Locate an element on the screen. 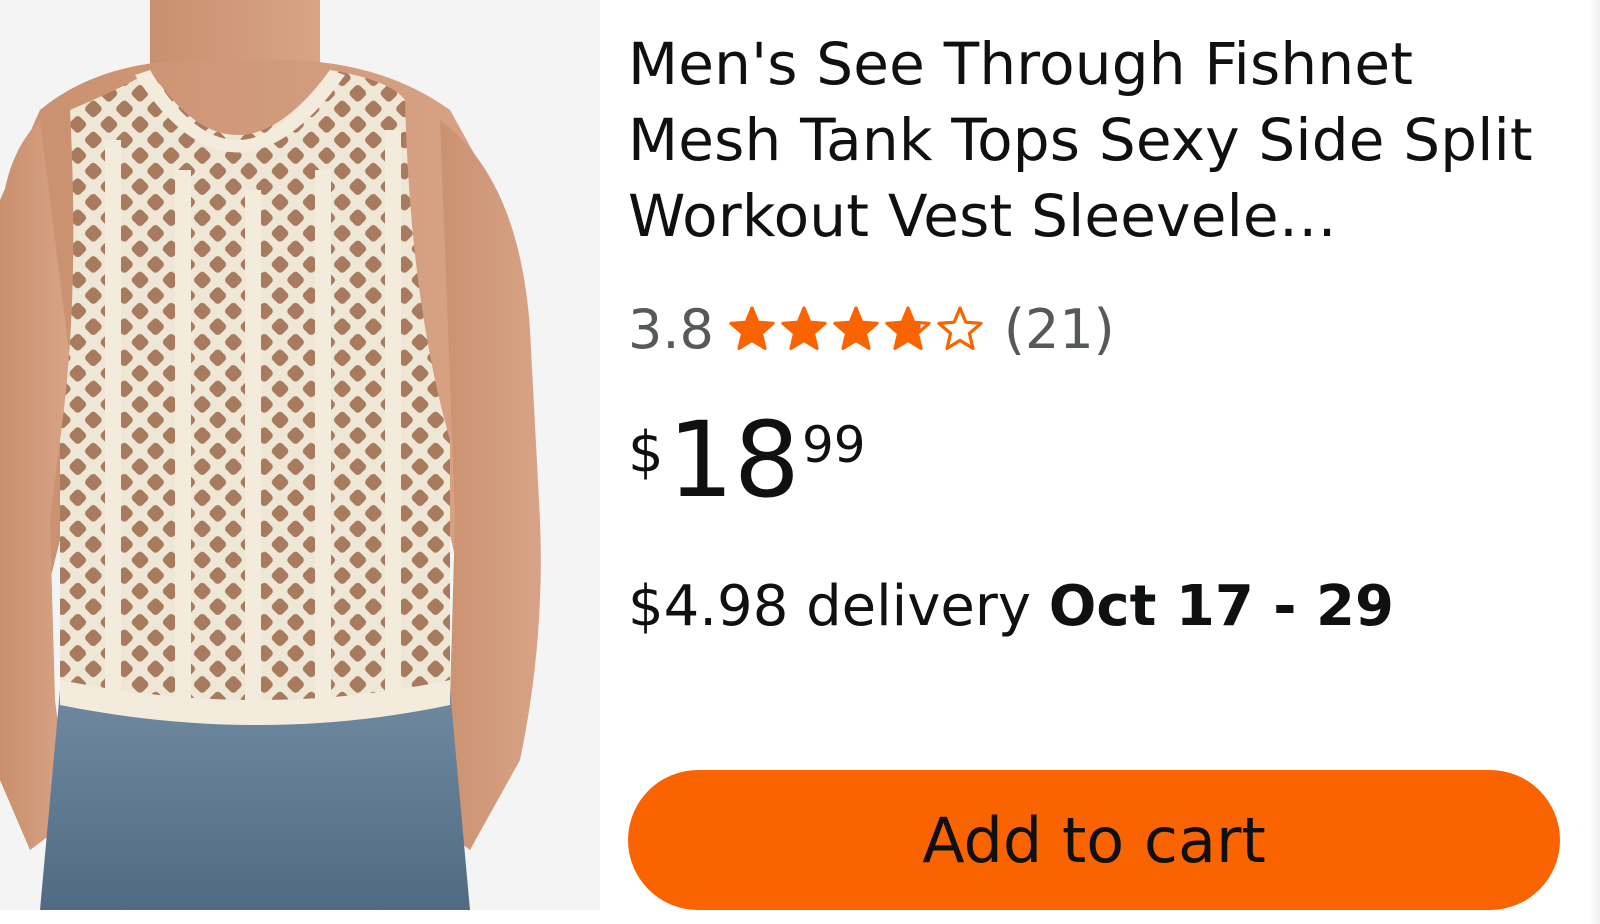 This screenshot has width=1600, height=924. add-to-cart-button: Add to cart is located at coordinates (1094, 840).